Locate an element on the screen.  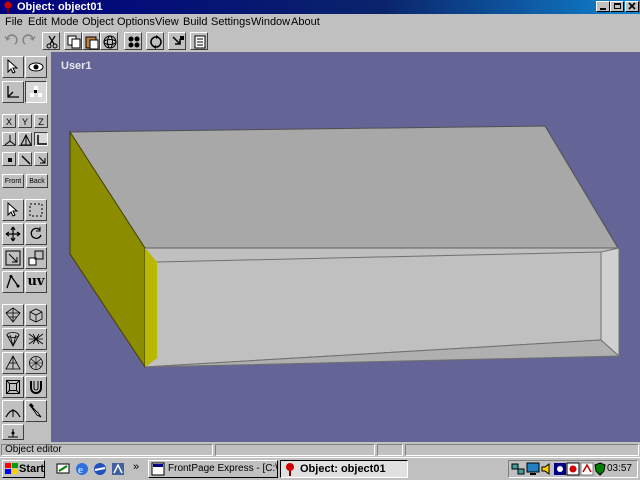
menu-window: Window is located at coordinates (270, 22).